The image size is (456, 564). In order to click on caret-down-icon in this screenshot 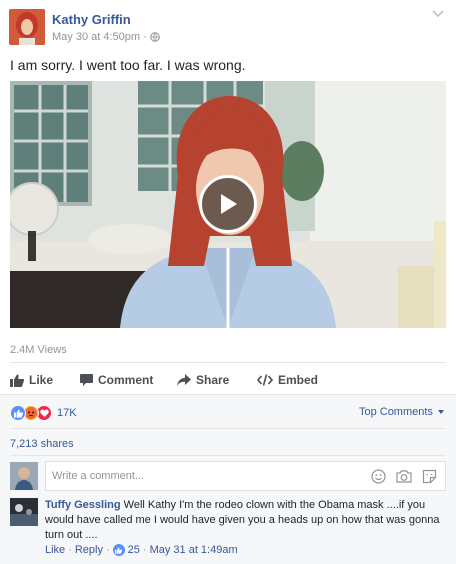, I will do `click(441, 412)`.